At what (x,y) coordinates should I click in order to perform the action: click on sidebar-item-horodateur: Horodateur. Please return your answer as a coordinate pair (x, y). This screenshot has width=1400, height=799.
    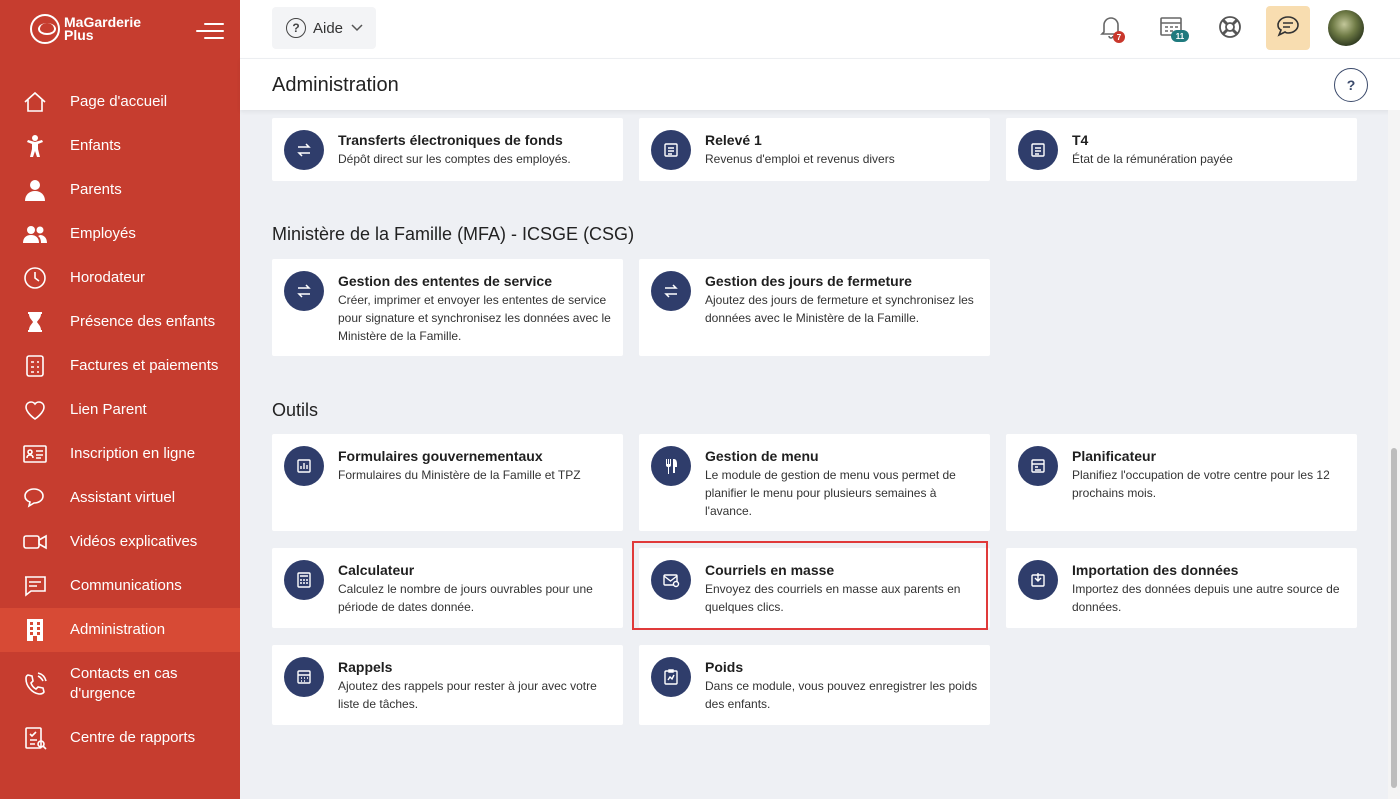
    Looking at the image, I should click on (120, 278).